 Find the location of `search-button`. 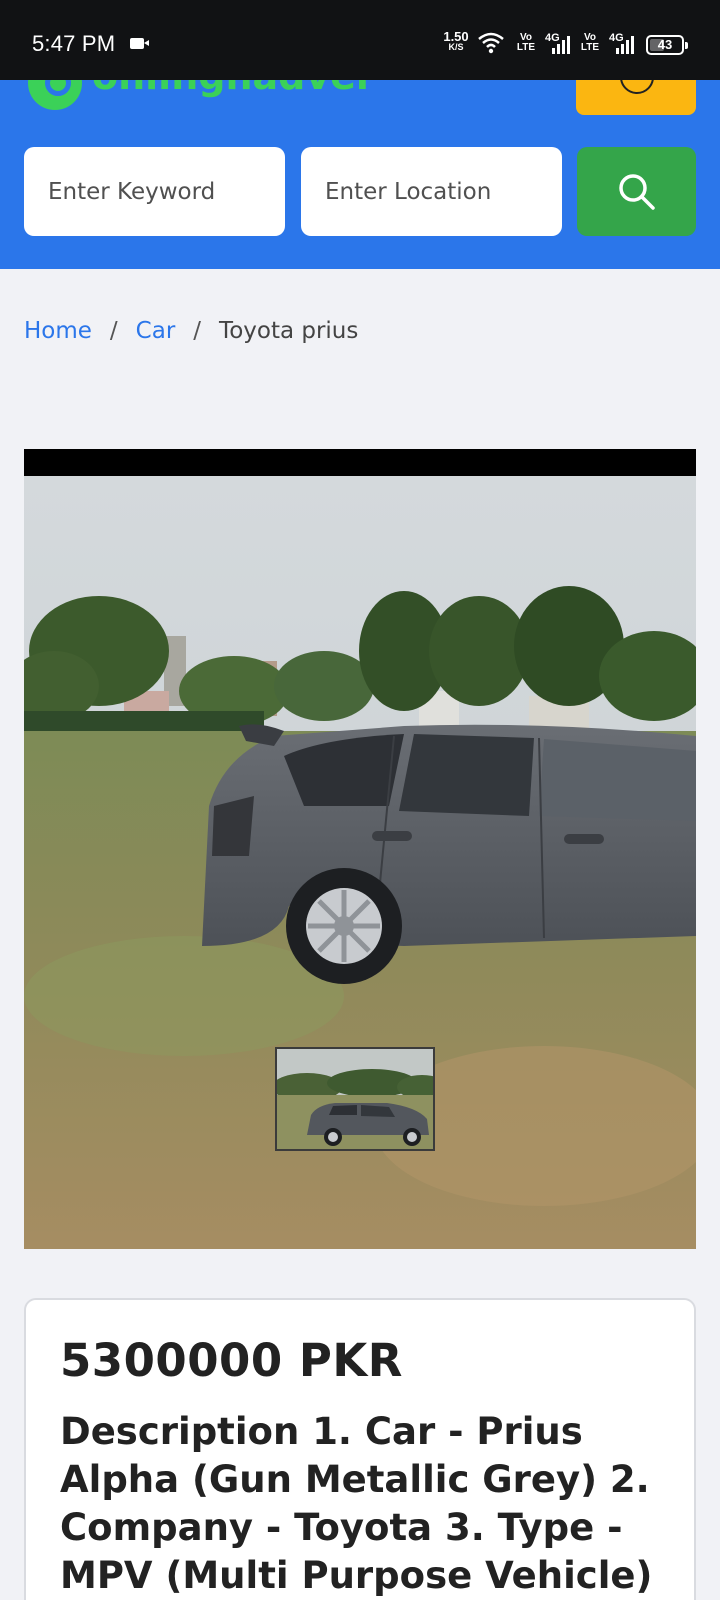

search-button is located at coordinates (636, 191).